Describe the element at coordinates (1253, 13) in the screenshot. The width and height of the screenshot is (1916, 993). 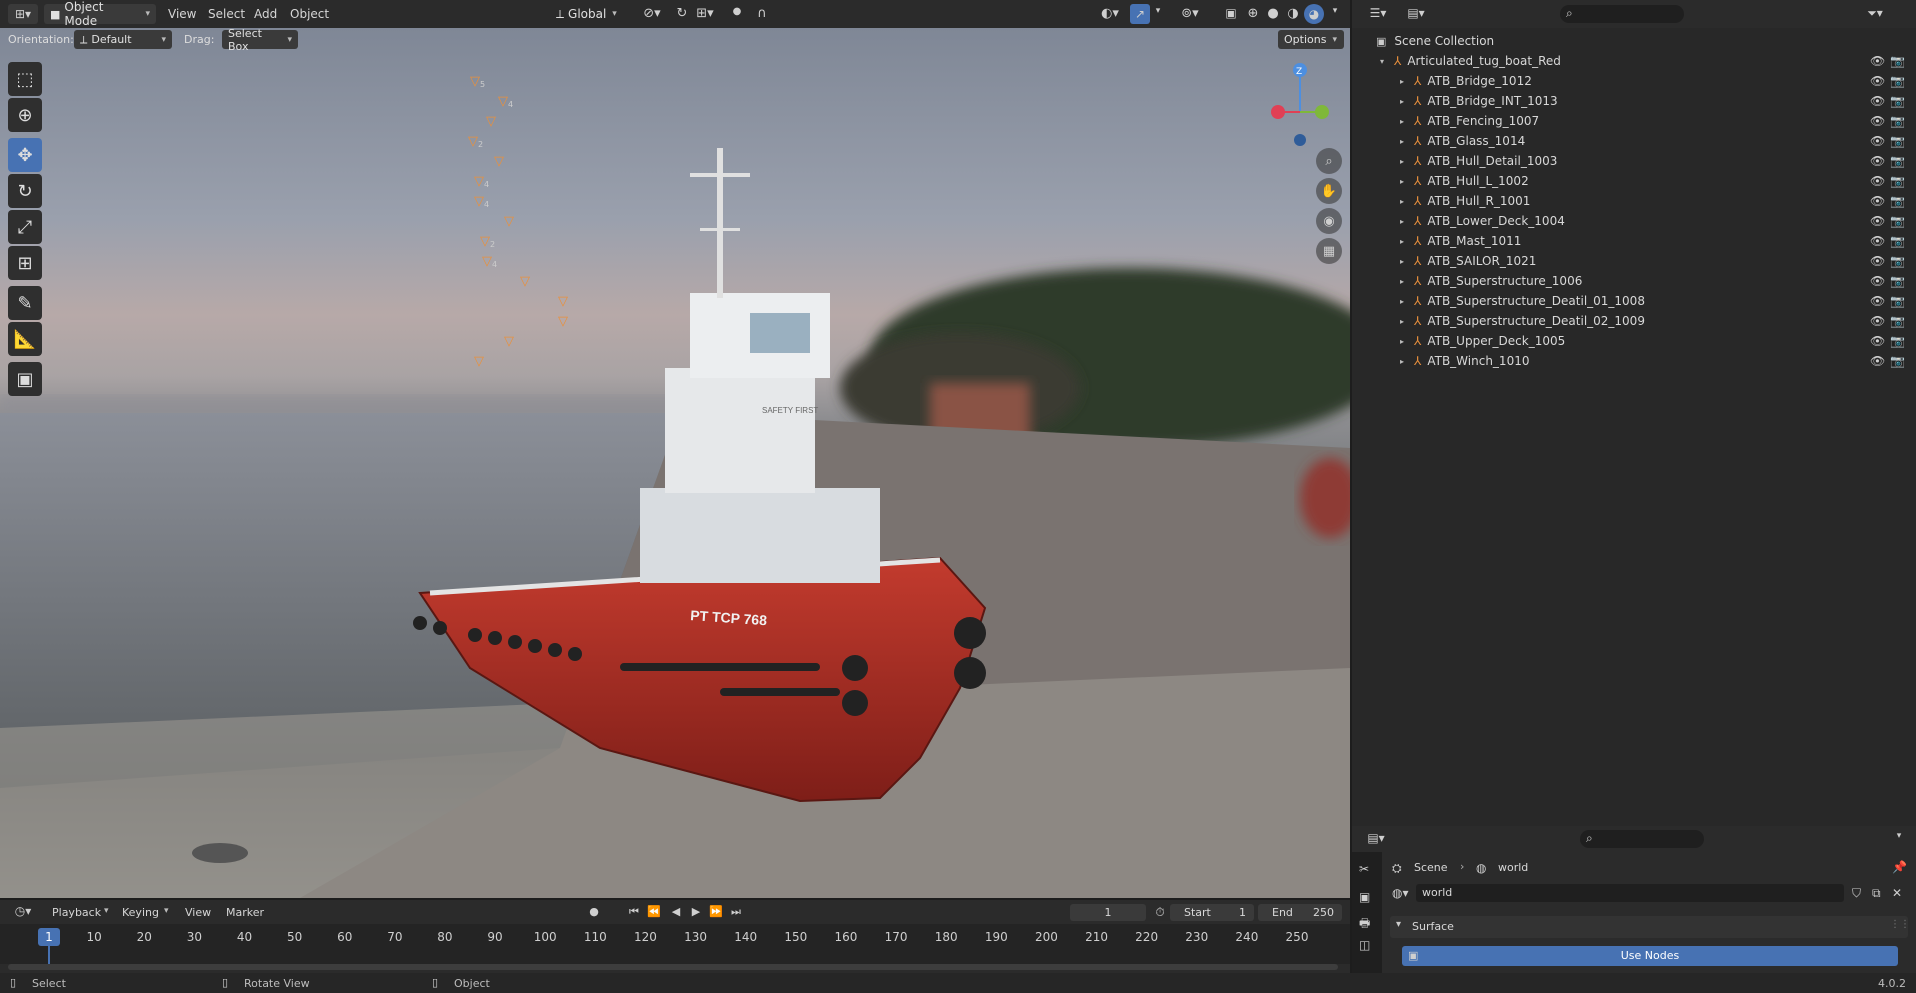
I see `wireframe-shading-icon: ⊕` at that location.